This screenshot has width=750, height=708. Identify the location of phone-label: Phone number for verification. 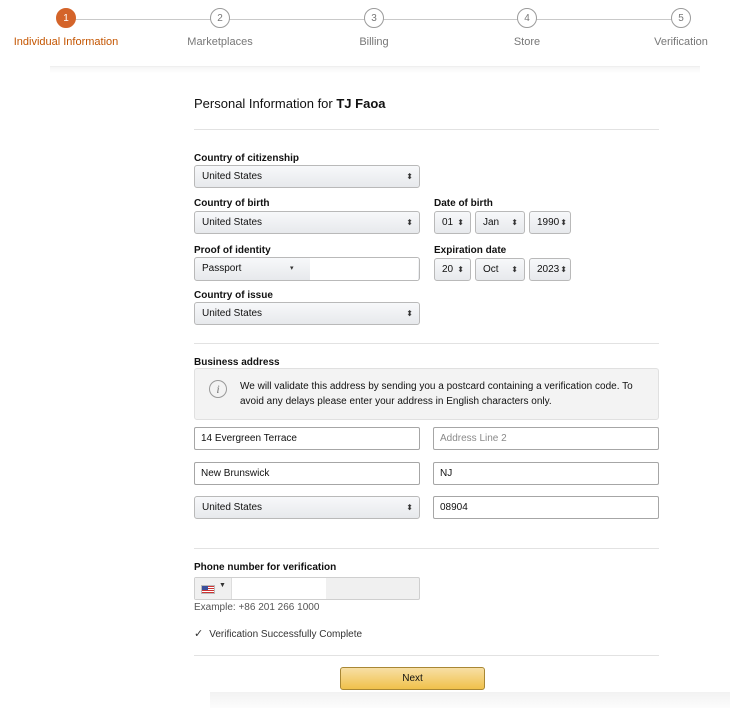
(265, 567).